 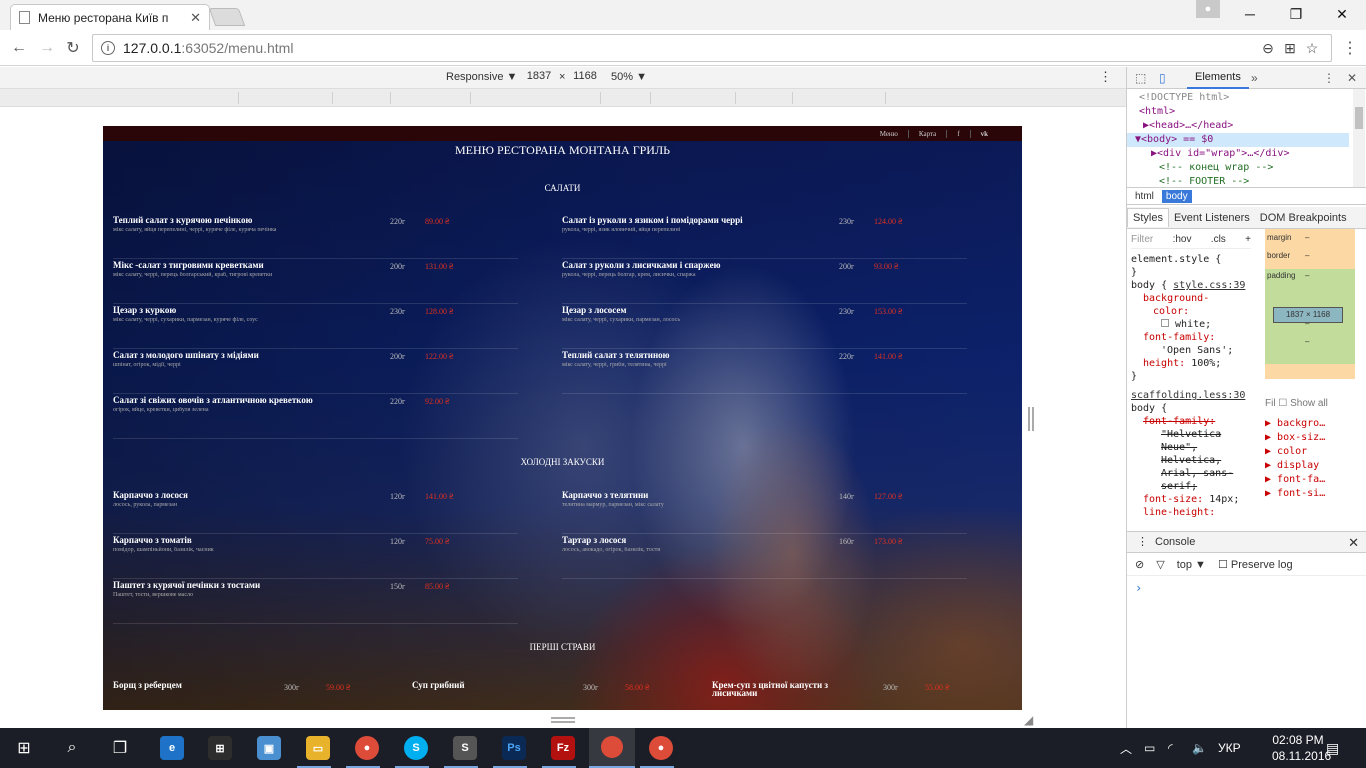 What do you see at coordinates (1212, 218) in the screenshot?
I see `tab-event-listeners: Event Listeners` at bounding box center [1212, 218].